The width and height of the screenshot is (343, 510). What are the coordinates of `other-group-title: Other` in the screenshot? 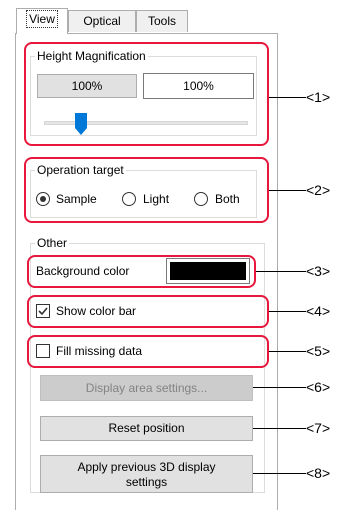 It's located at (52, 243).